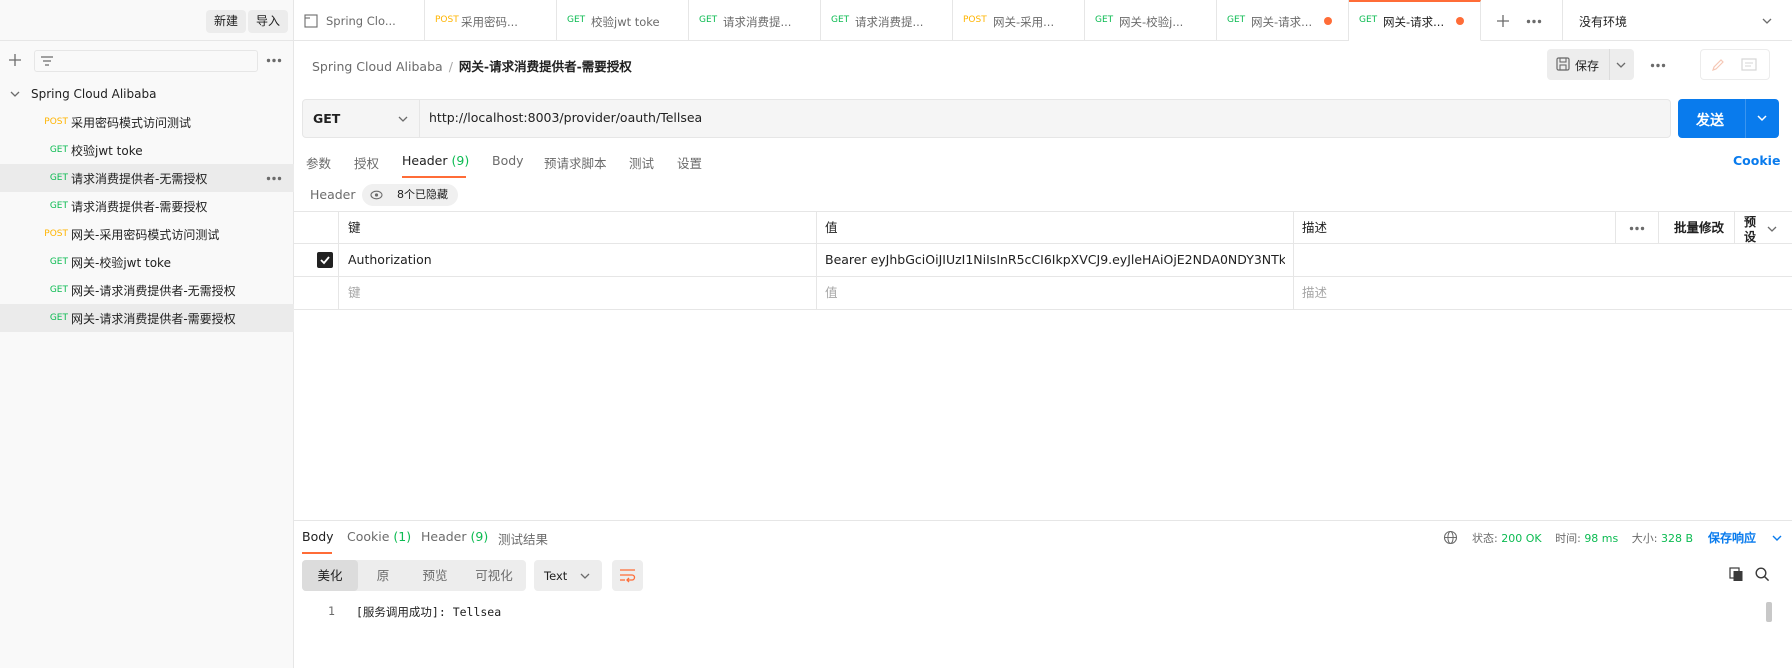 The height and width of the screenshot is (668, 1792). I want to click on sidebar-item: GET 校验jwt toke, so click(147, 150).